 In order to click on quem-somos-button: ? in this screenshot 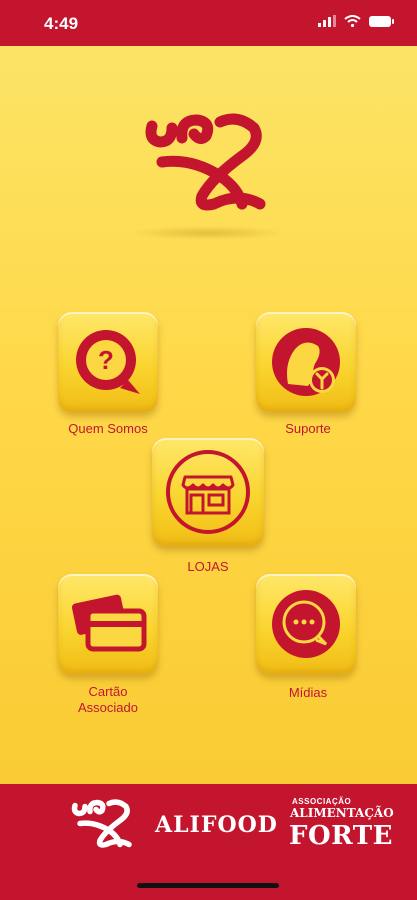, I will do `click(108, 362)`.